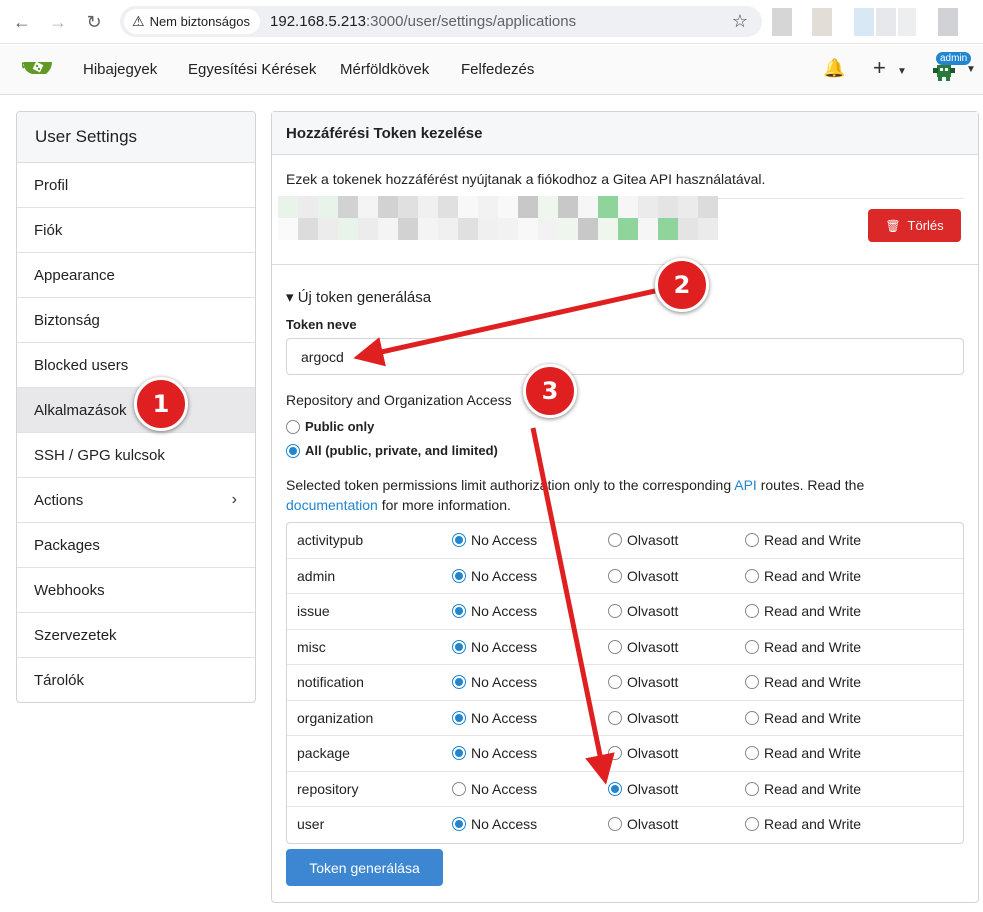 This screenshot has height=912, width=983. Describe the element at coordinates (136, 455) in the screenshot. I see `sidebar-item-ssh-gpg-keys: SSH / GPG kulcsok` at that location.